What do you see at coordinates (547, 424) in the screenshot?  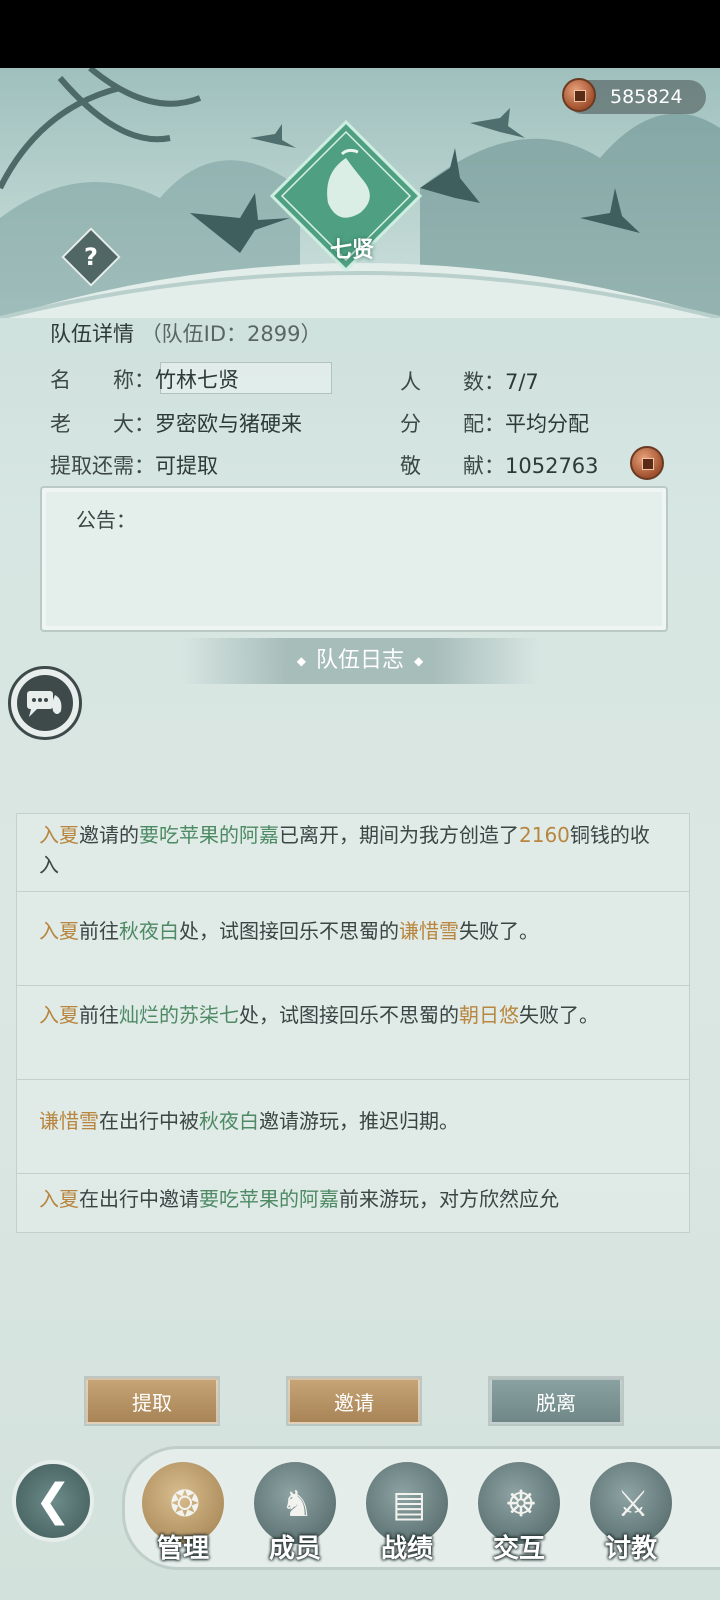 I see `distribution-value: 平均分配` at bounding box center [547, 424].